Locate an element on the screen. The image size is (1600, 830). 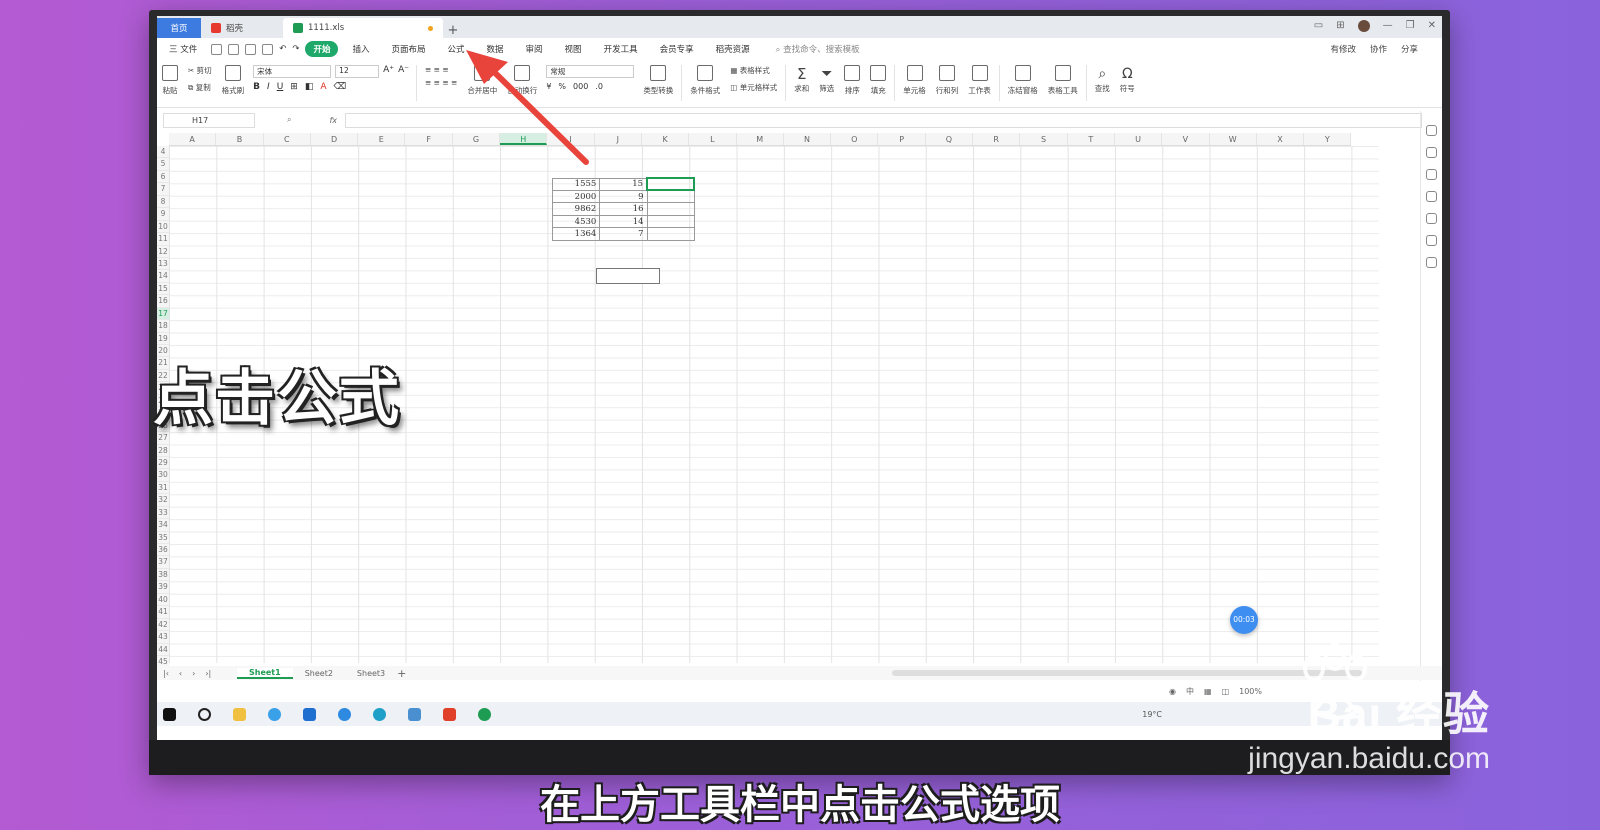
normal-view-icon: ▦ is located at coordinates (1208, 691).